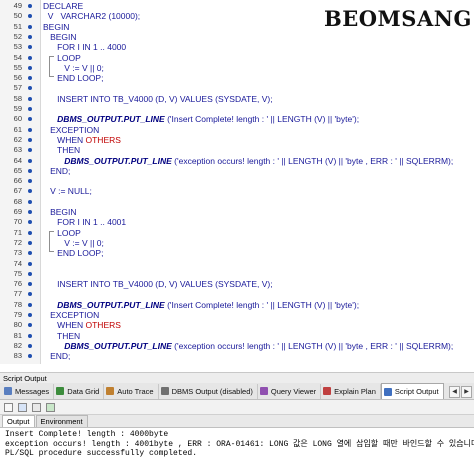 The image size is (474, 470). I want to click on code-line: 74, so click(237, 264).